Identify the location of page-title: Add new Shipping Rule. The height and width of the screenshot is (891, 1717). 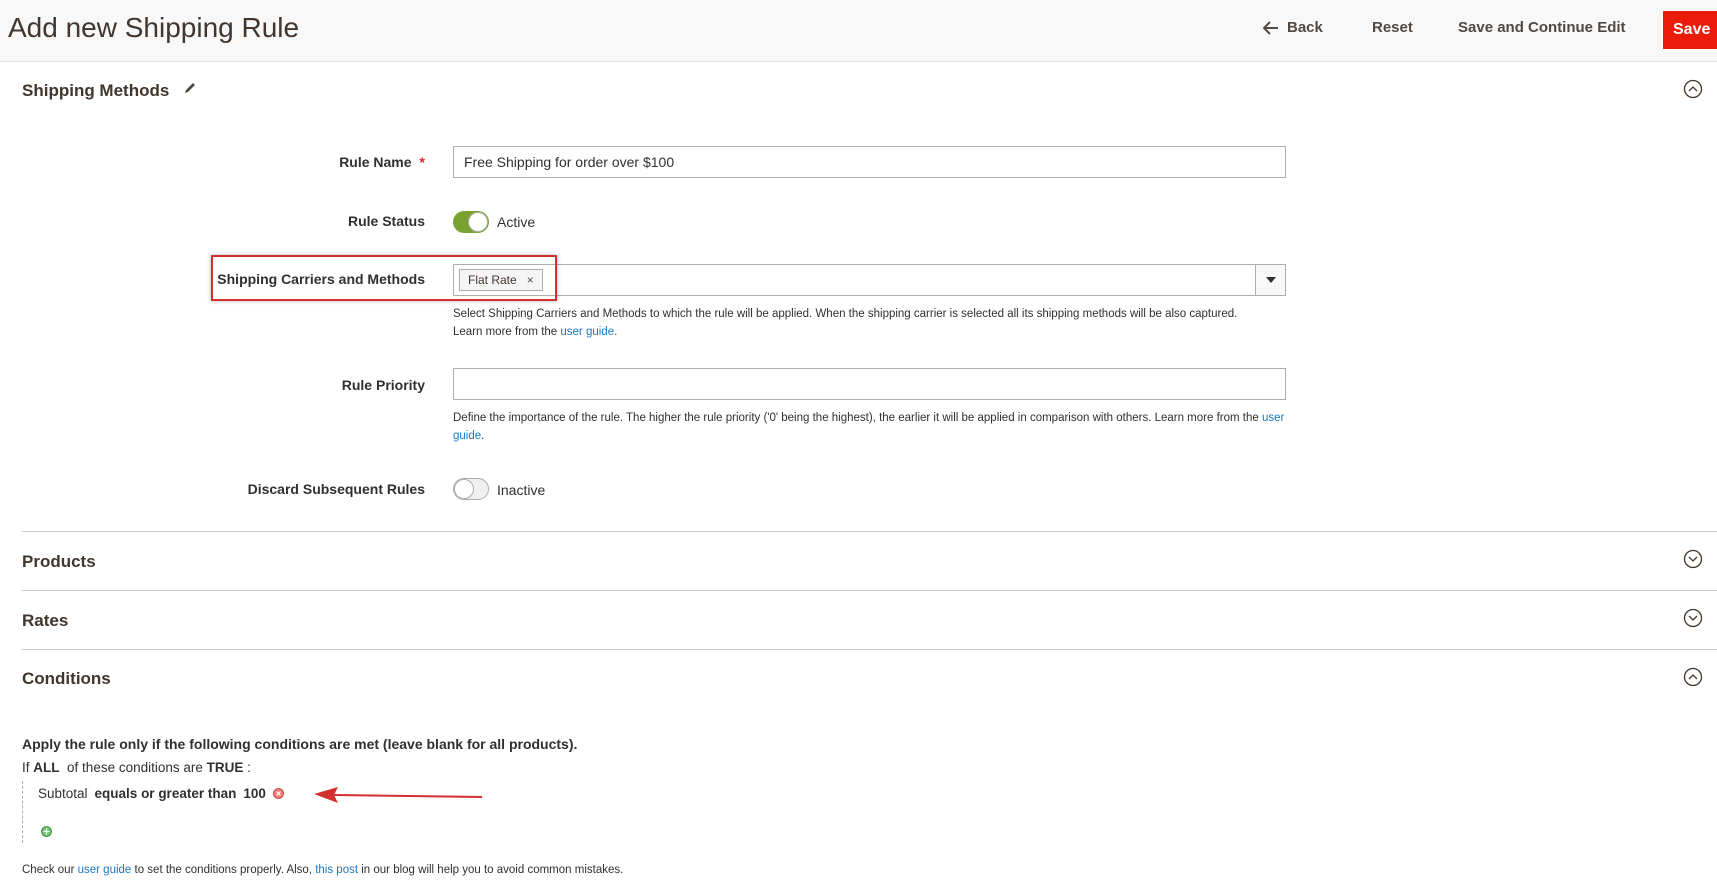
(154, 27).